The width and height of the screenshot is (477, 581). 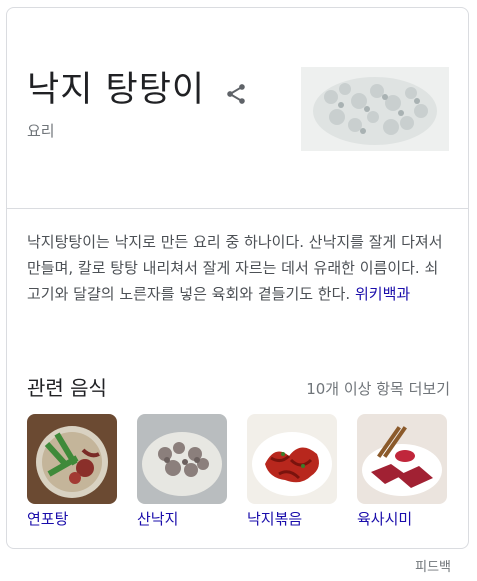 I want to click on entity-title: 낙지 탕탕이, so click(x=116, y=90).